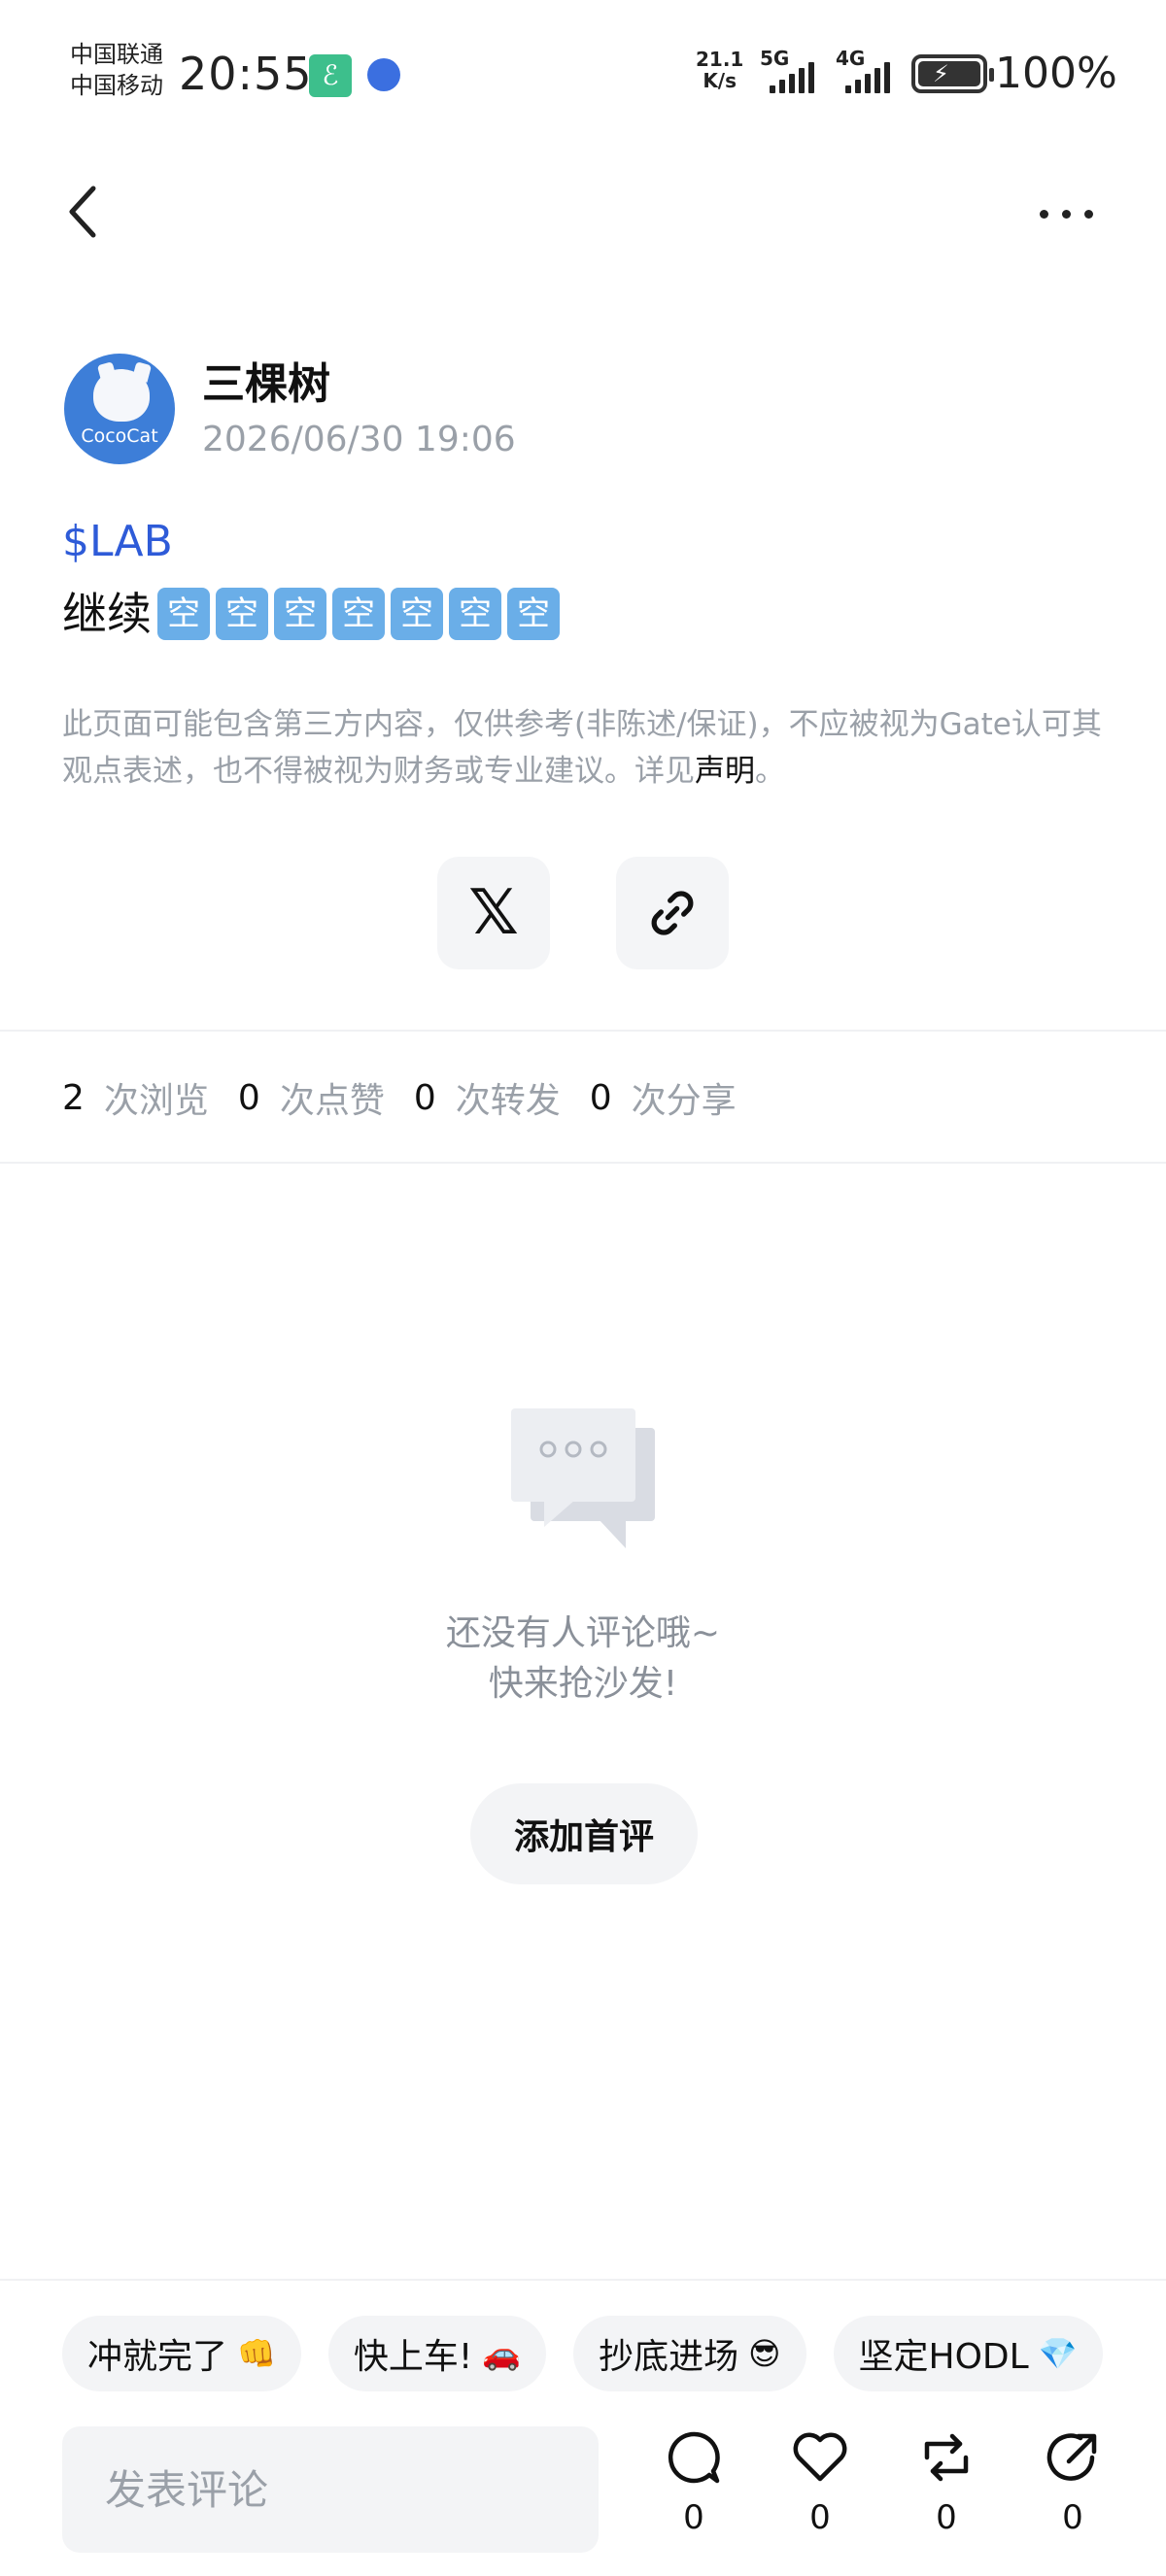  I want to click on views-label: 次浏览, so click(156, 1101).